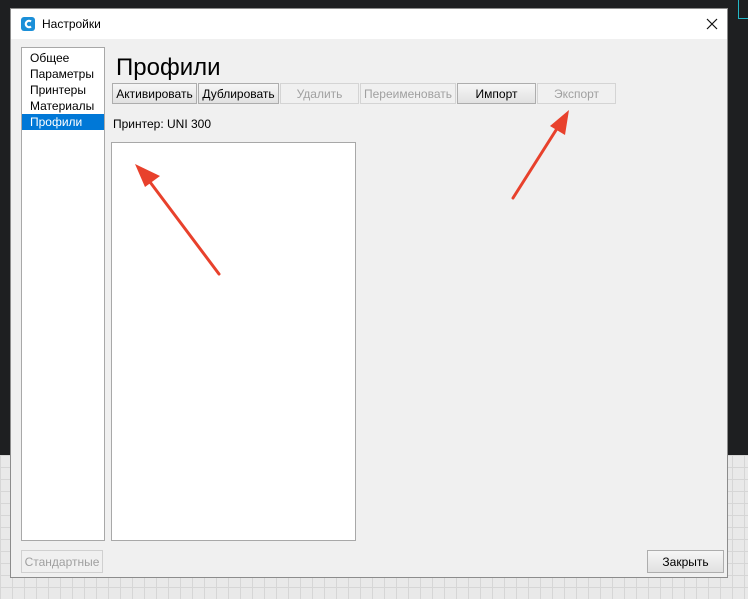 This screenshot has height=599, width=748. Describe the element at coordinates (154, 93) in the screenshot. I see `activate-button: Активировать` at that location.